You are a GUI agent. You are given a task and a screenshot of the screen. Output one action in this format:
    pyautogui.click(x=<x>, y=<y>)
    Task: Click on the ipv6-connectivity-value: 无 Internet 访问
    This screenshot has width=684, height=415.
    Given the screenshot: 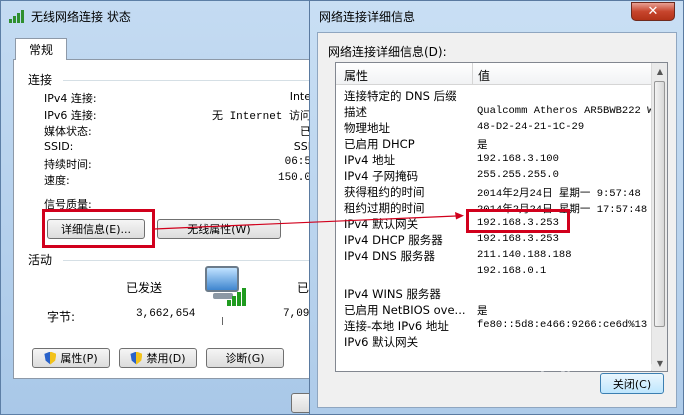 What is the action you would take?
    pyautogui.click(x=261, y=117)
    